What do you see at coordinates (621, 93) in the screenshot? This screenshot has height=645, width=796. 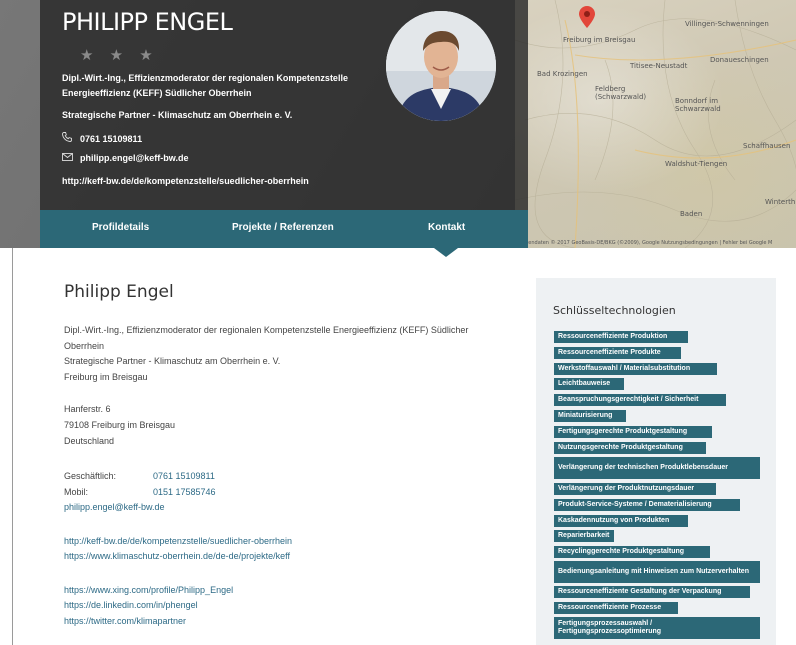 I see `map-label-feldberg: Feldberg (Schwarzwald)` at bounding box center [621, 93].